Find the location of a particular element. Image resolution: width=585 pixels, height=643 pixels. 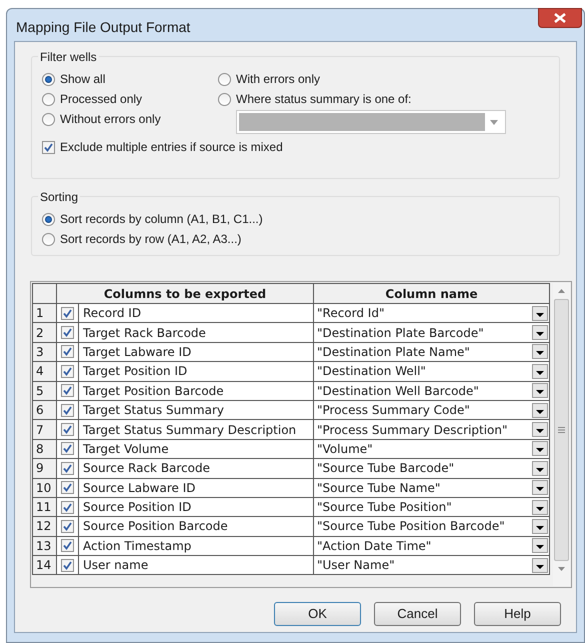

row-number: 9 is located at coordinates (44, 468).